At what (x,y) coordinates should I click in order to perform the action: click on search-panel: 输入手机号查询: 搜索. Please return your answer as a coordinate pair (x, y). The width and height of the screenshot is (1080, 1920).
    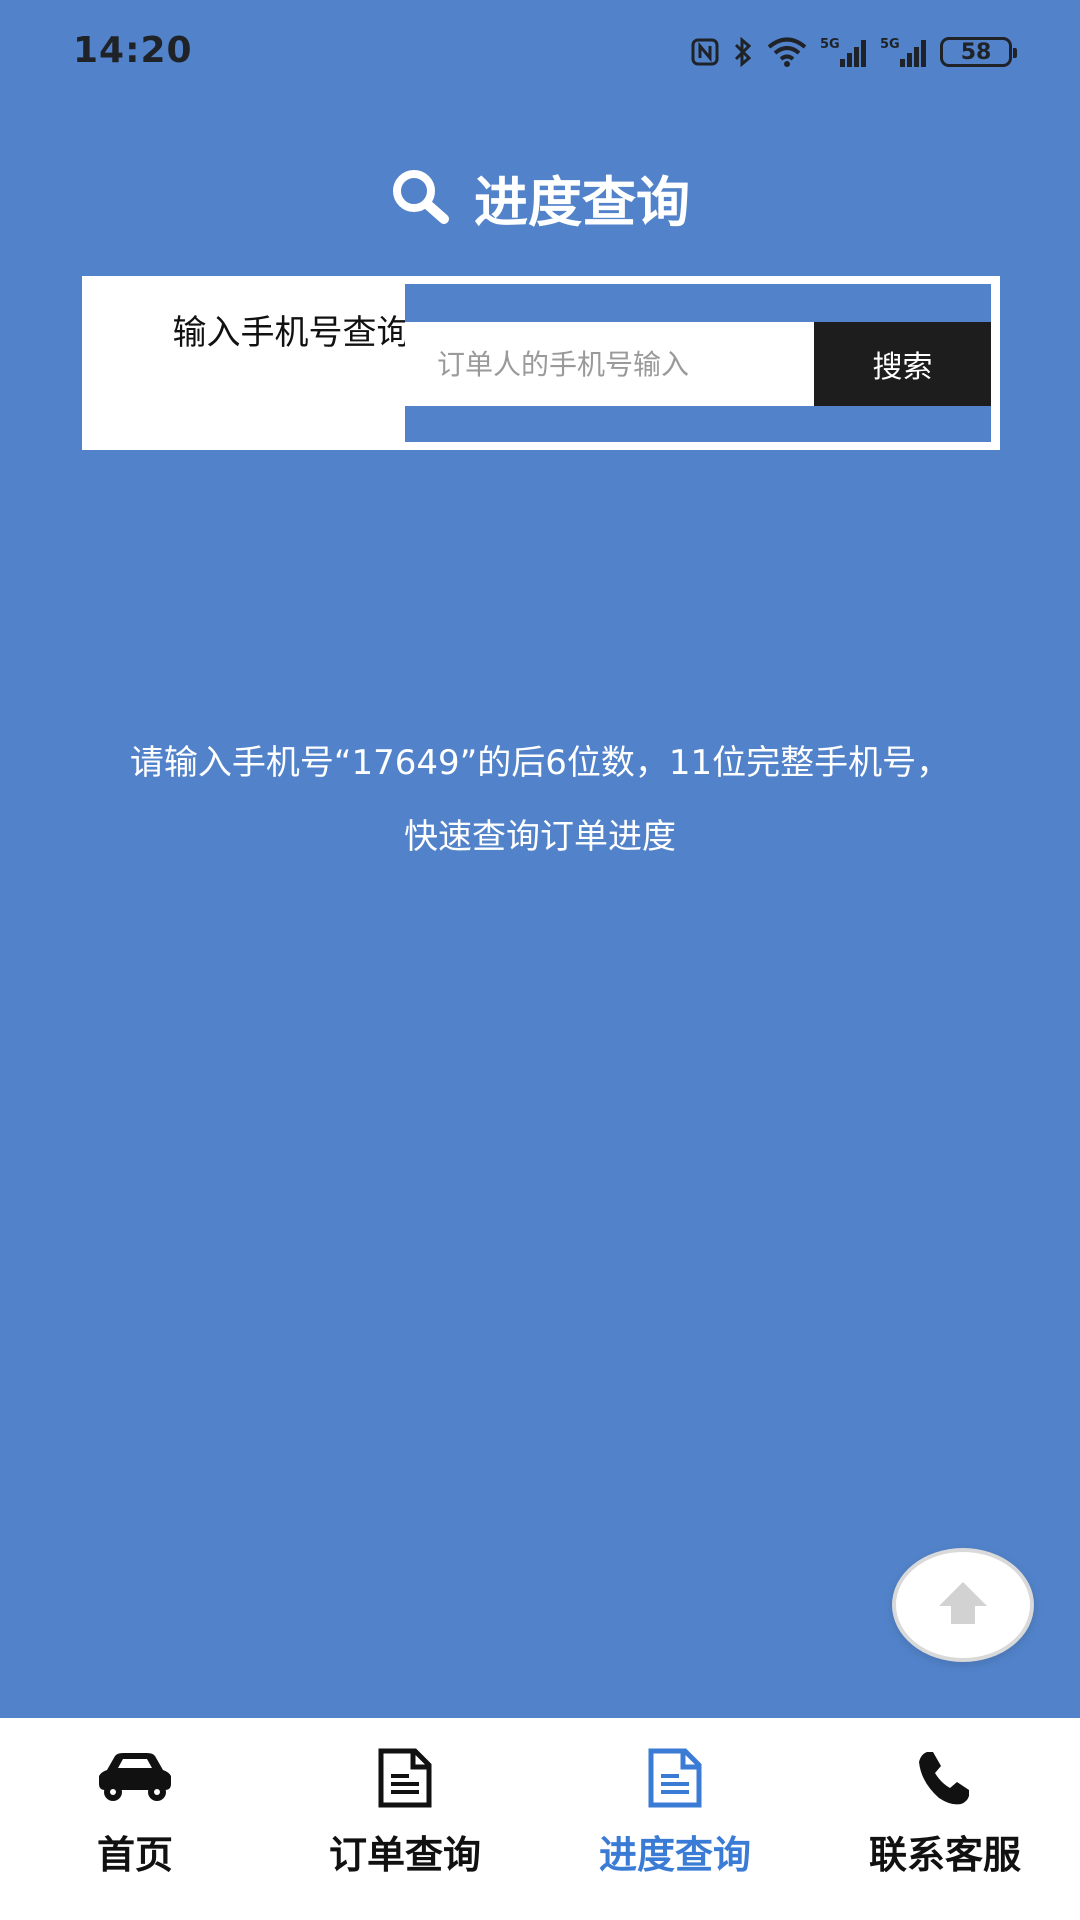
    Looking at the image, I should click on (541, 363).